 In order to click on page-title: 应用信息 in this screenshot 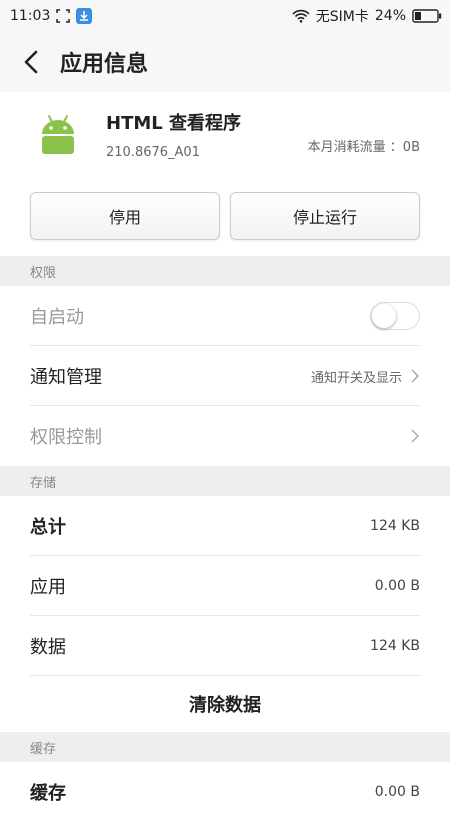, I will do `click(104, 64)`.